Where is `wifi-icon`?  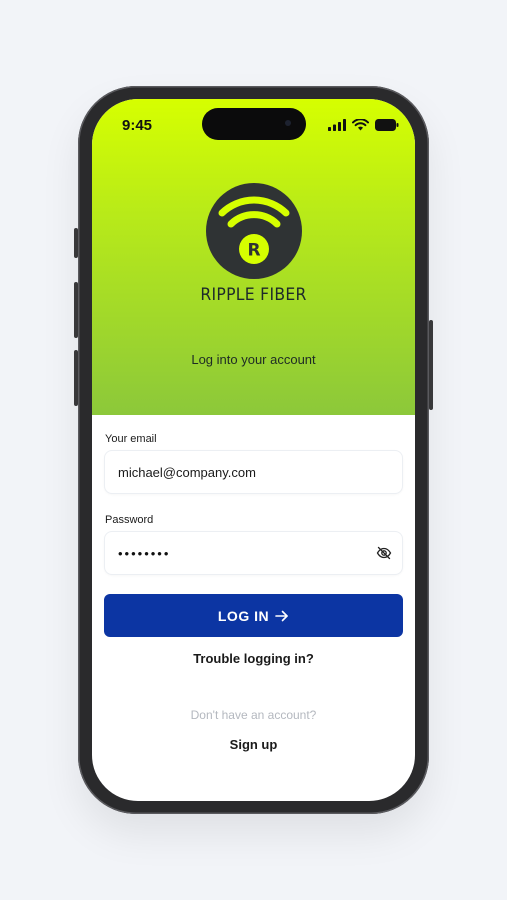 wifi-icon is located at coordinates (360, 125).